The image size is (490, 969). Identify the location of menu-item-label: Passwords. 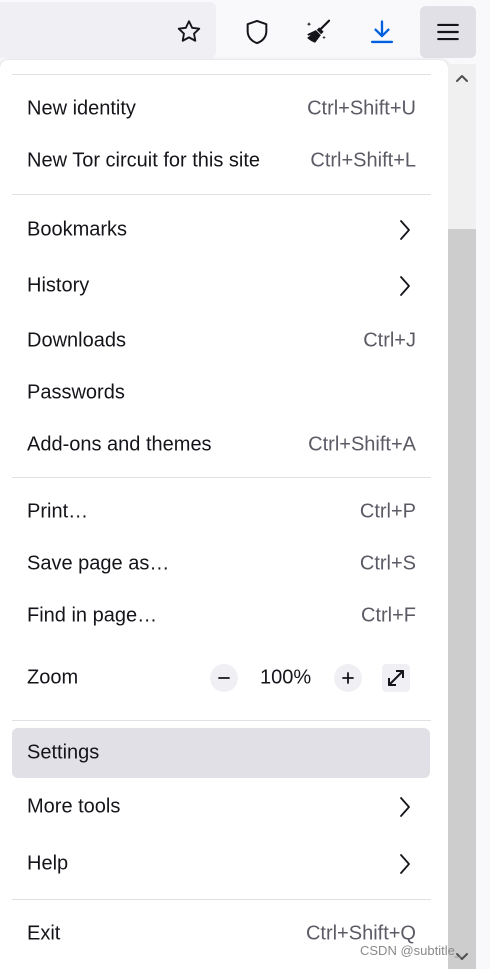
(76, 392).